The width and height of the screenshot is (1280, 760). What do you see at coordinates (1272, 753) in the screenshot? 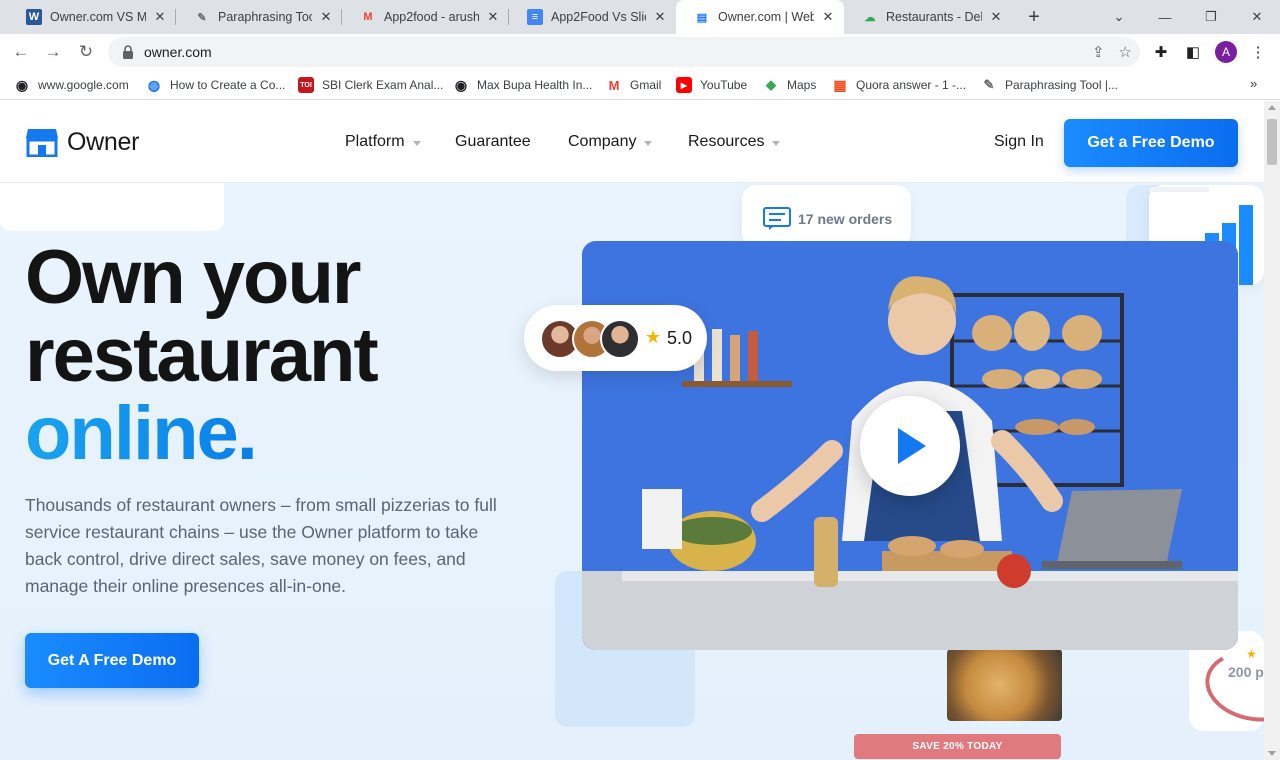
I see `scroll-down-icon` at bounding box center [1272, 753].